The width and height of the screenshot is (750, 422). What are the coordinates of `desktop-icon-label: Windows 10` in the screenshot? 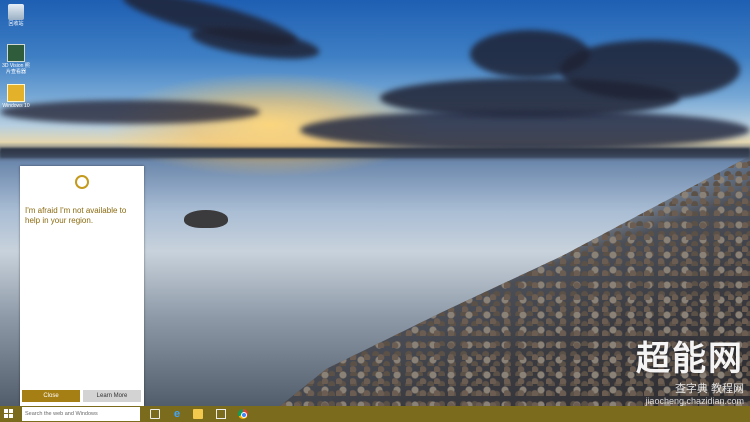 It's located at (16, 106).